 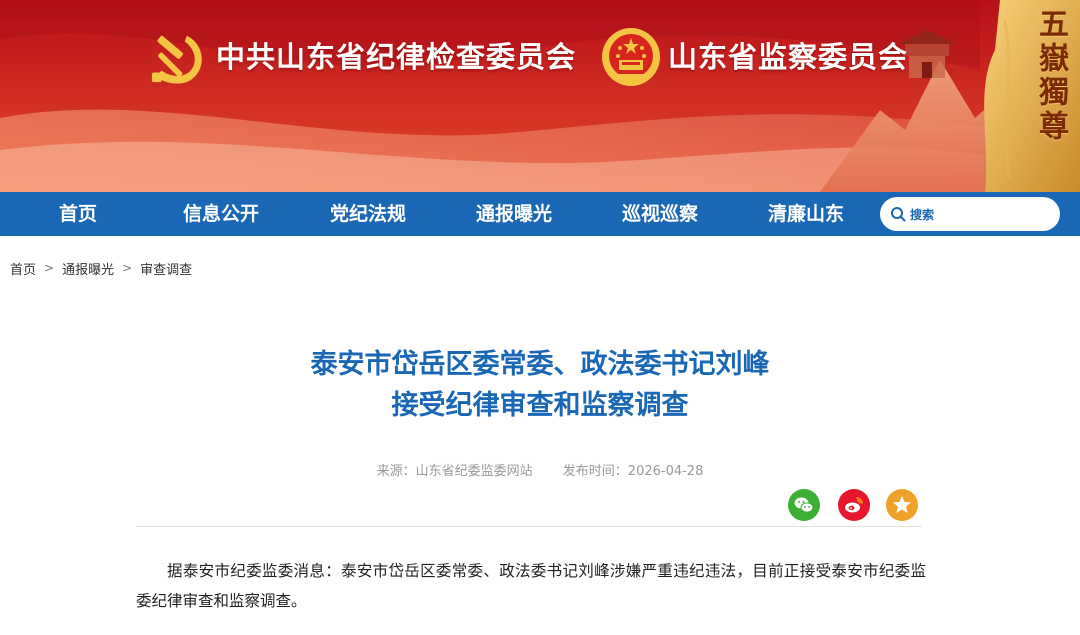 I want to click on nav-item-clean-shandong: 清廉山东, so click(x=806, y=214).